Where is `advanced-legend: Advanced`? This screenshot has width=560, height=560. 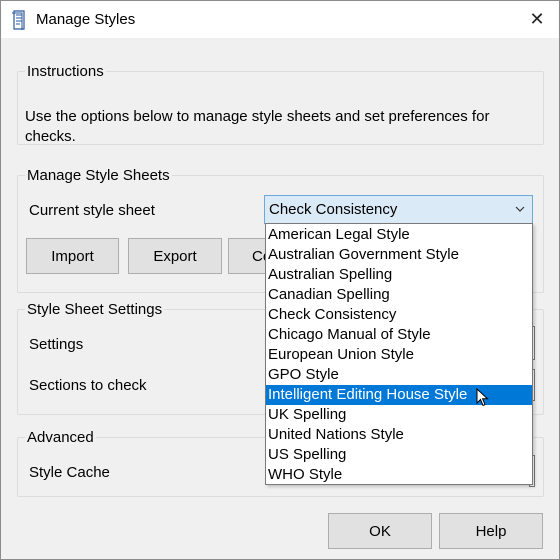 advanced-legend: Advanced is located at coordinates (60, 437).